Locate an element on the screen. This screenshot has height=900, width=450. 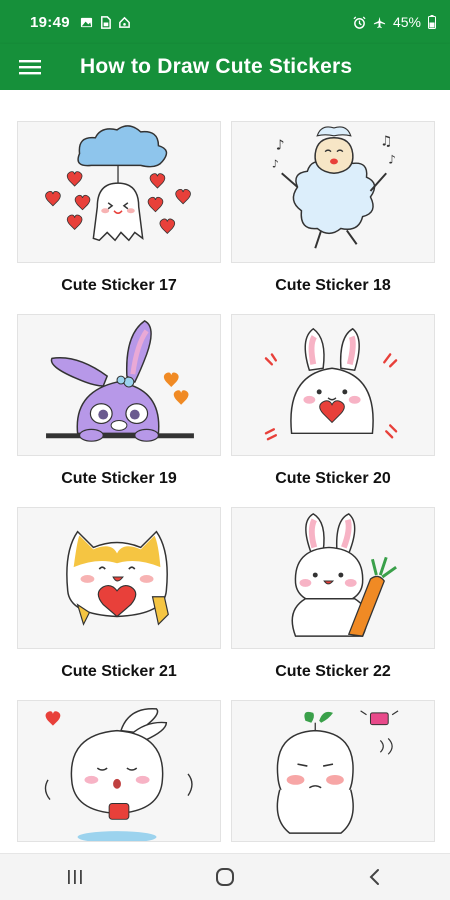
sticker-thumbnail-sheep: ♪ ♫ ♪ ♪ is located at coordinates (333, 192).